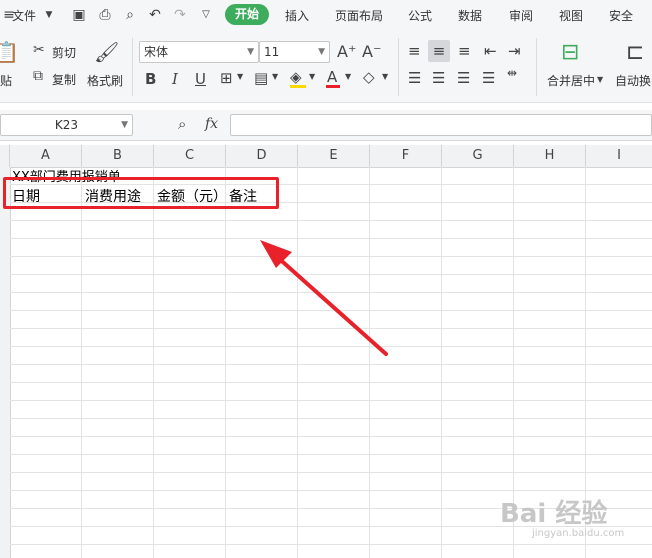  Describe the element at coordinates (406, 156) in the screenshot. I see `column-header-f: F` at that location.